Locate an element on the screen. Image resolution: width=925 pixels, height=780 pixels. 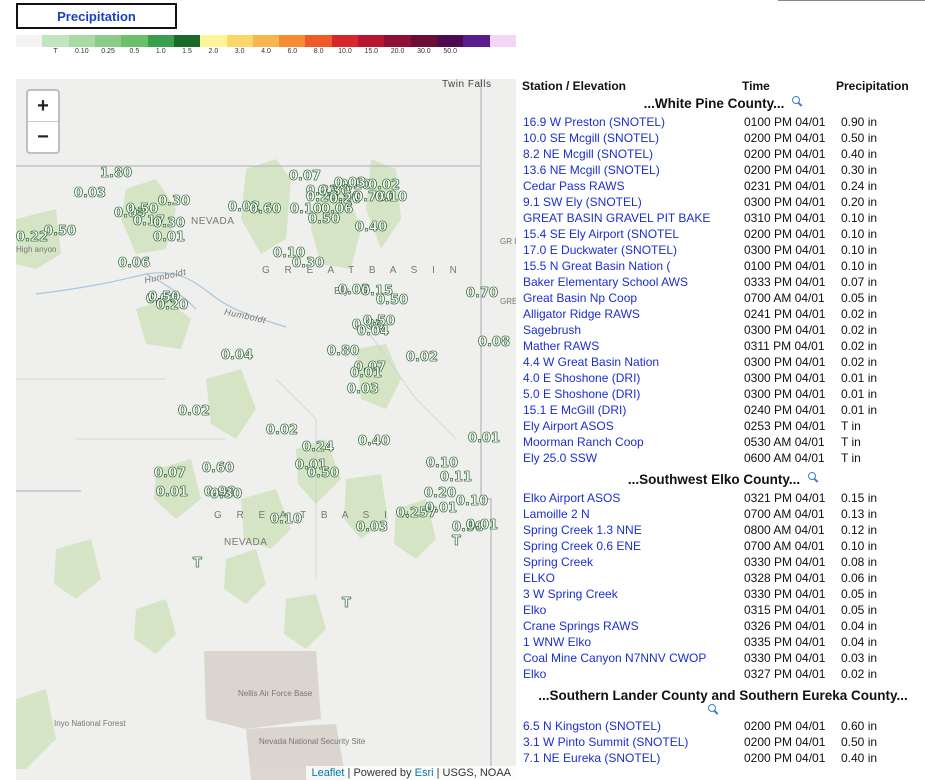
station-link: 4.0 E Shoshone (DRI) is located at coordinates (581, 378).